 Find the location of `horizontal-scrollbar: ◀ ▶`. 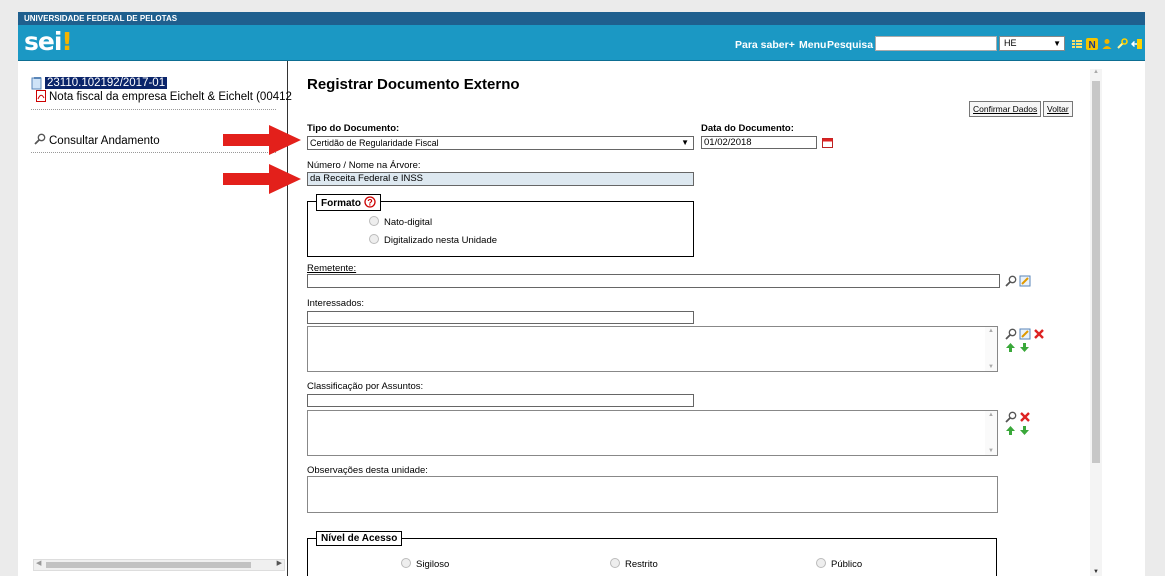

horizontal-scrollbar: ◀ ▶ is located at coordinates (159, 565).